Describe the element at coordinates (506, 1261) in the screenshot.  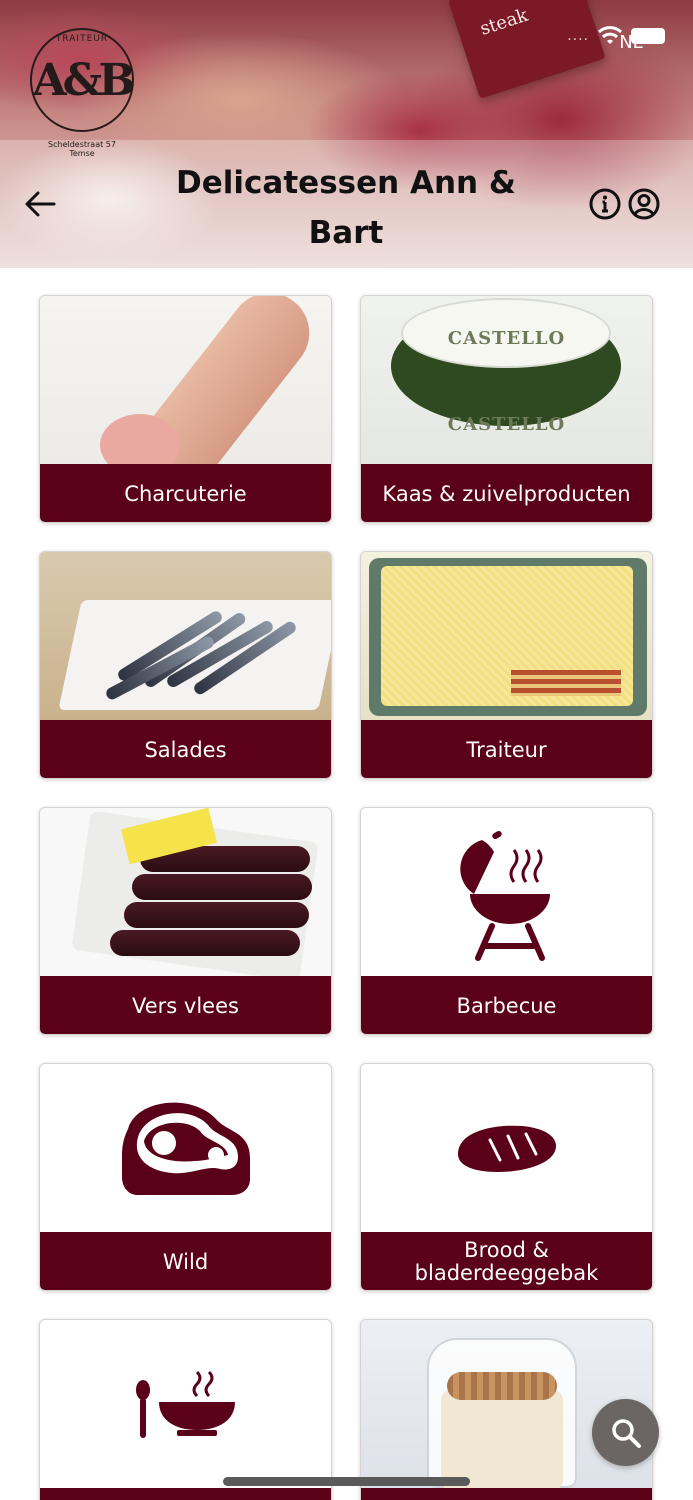
I see `category-label: Brood & bladerdeeggebak` at that location.